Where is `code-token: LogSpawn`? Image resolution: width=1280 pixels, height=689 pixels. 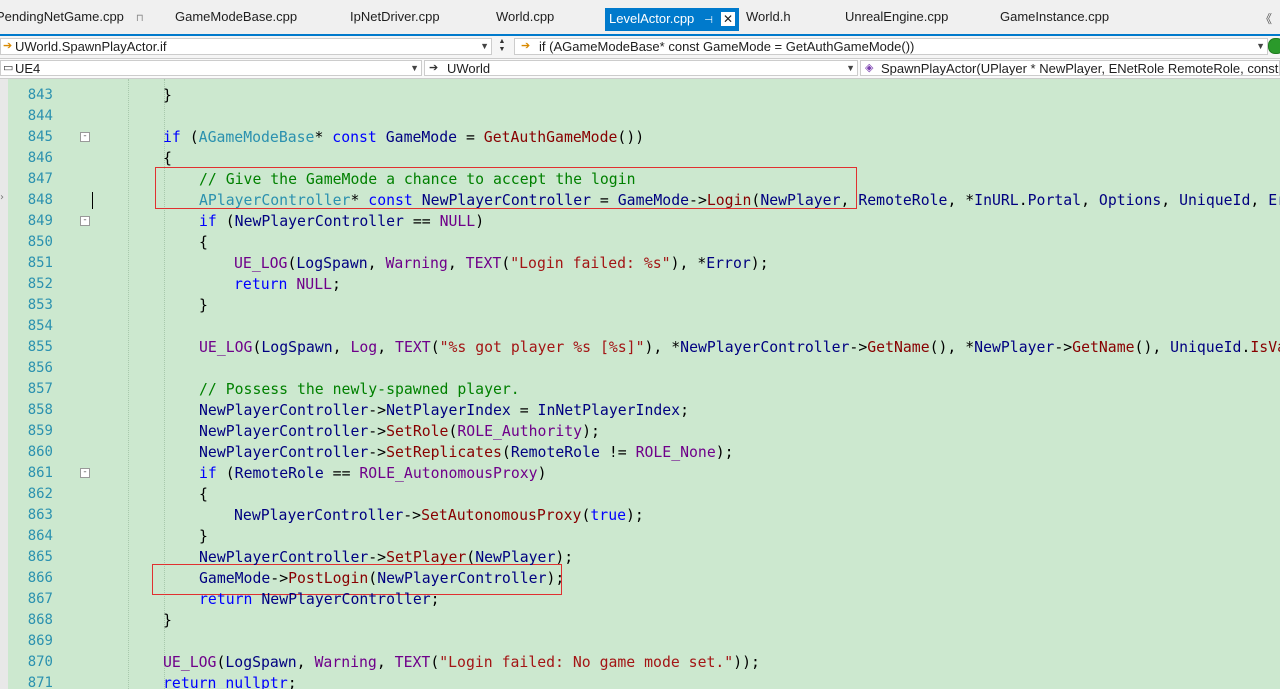 code-token: LogSpawn is located at coordinates (297, 347).